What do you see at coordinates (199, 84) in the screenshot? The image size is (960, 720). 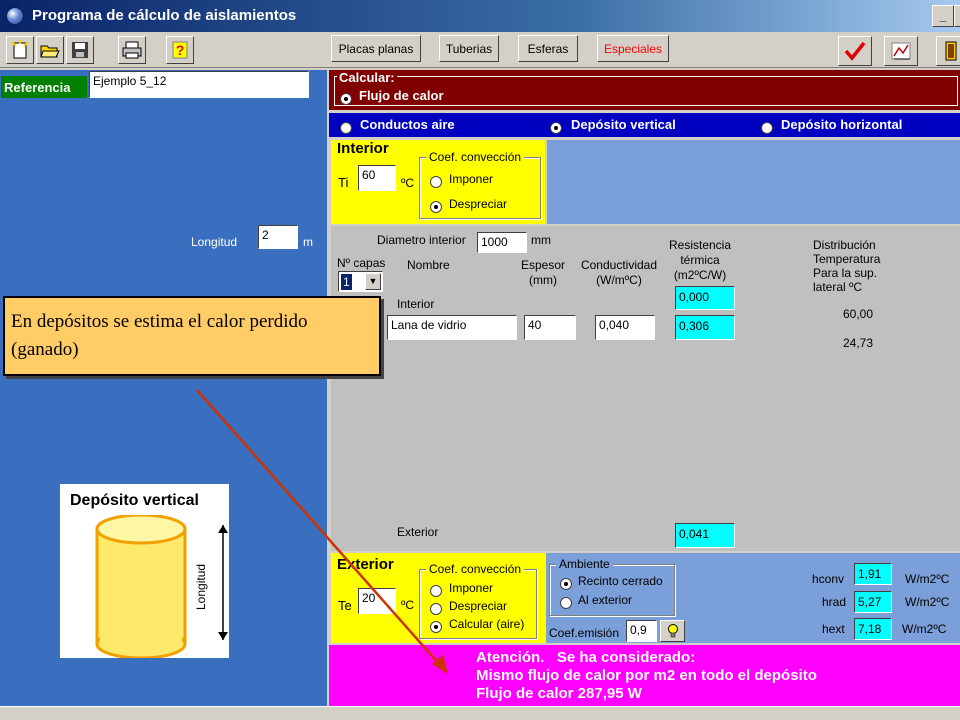 I see `referencia-input: Ejemplo 5_12` at bounding box center [199, 84].